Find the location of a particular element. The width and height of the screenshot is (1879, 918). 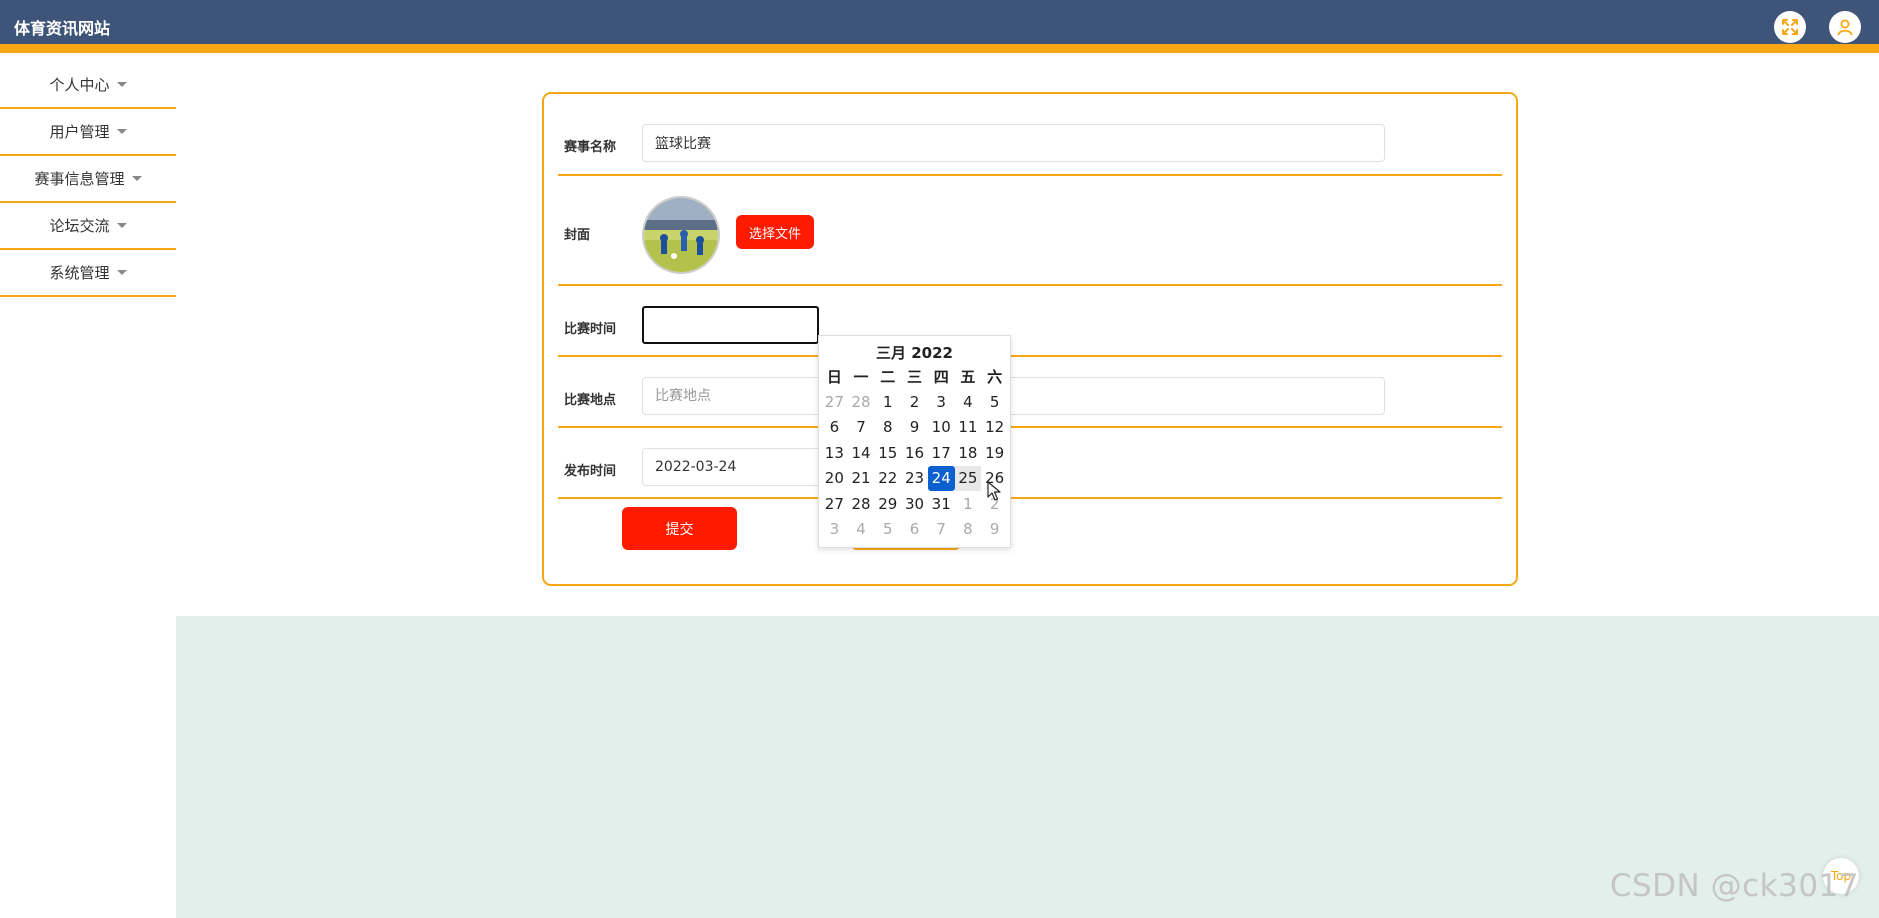

calendar-day: 2 is located at coordinates (914, 402).